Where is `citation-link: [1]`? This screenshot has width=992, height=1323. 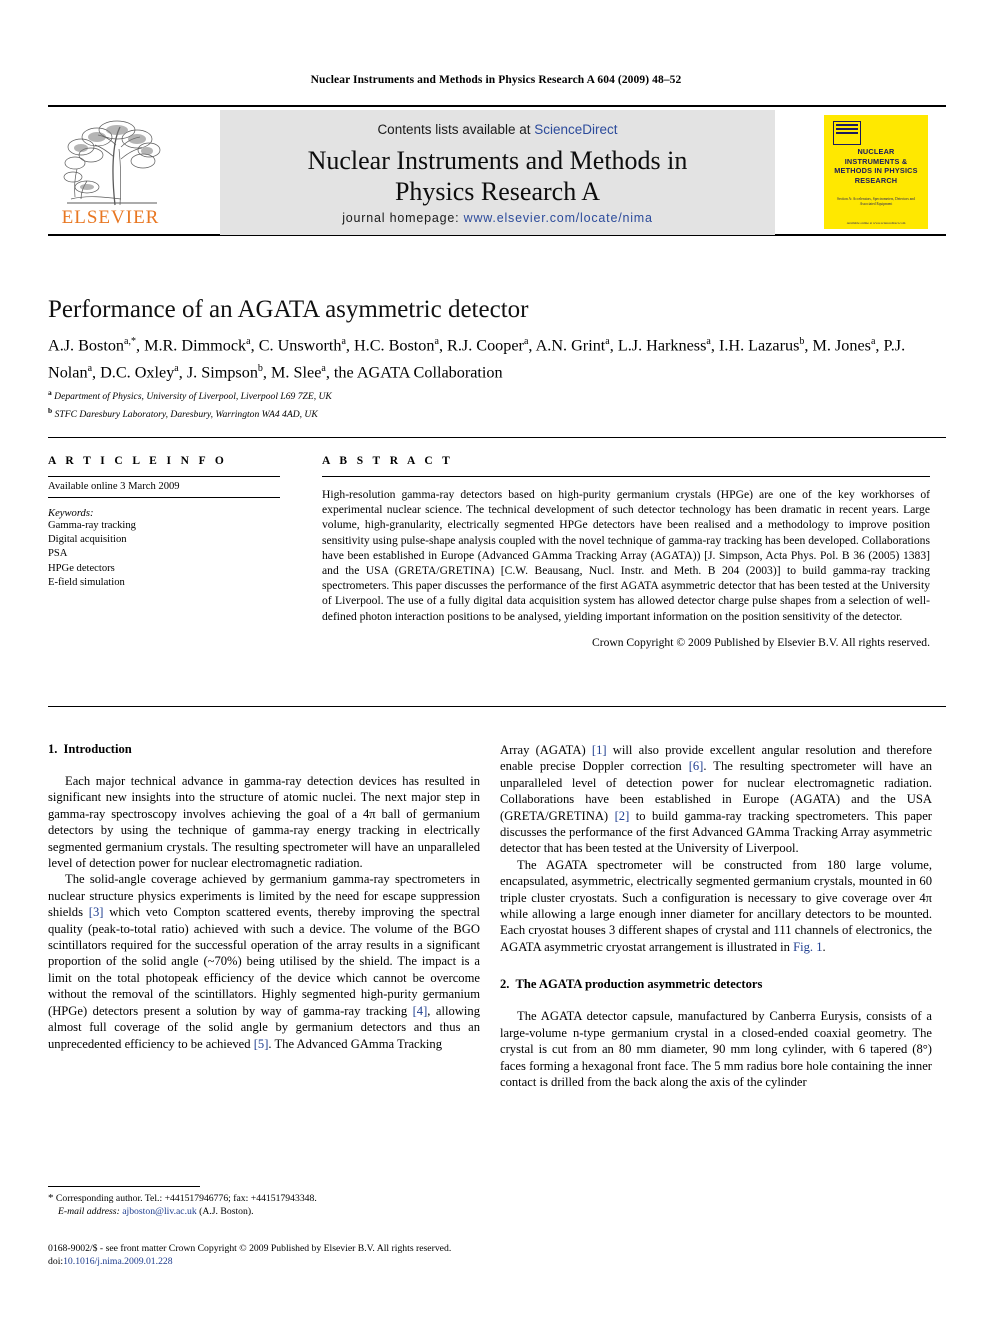 citation-link: [1] is located at coordinates (599, 750).